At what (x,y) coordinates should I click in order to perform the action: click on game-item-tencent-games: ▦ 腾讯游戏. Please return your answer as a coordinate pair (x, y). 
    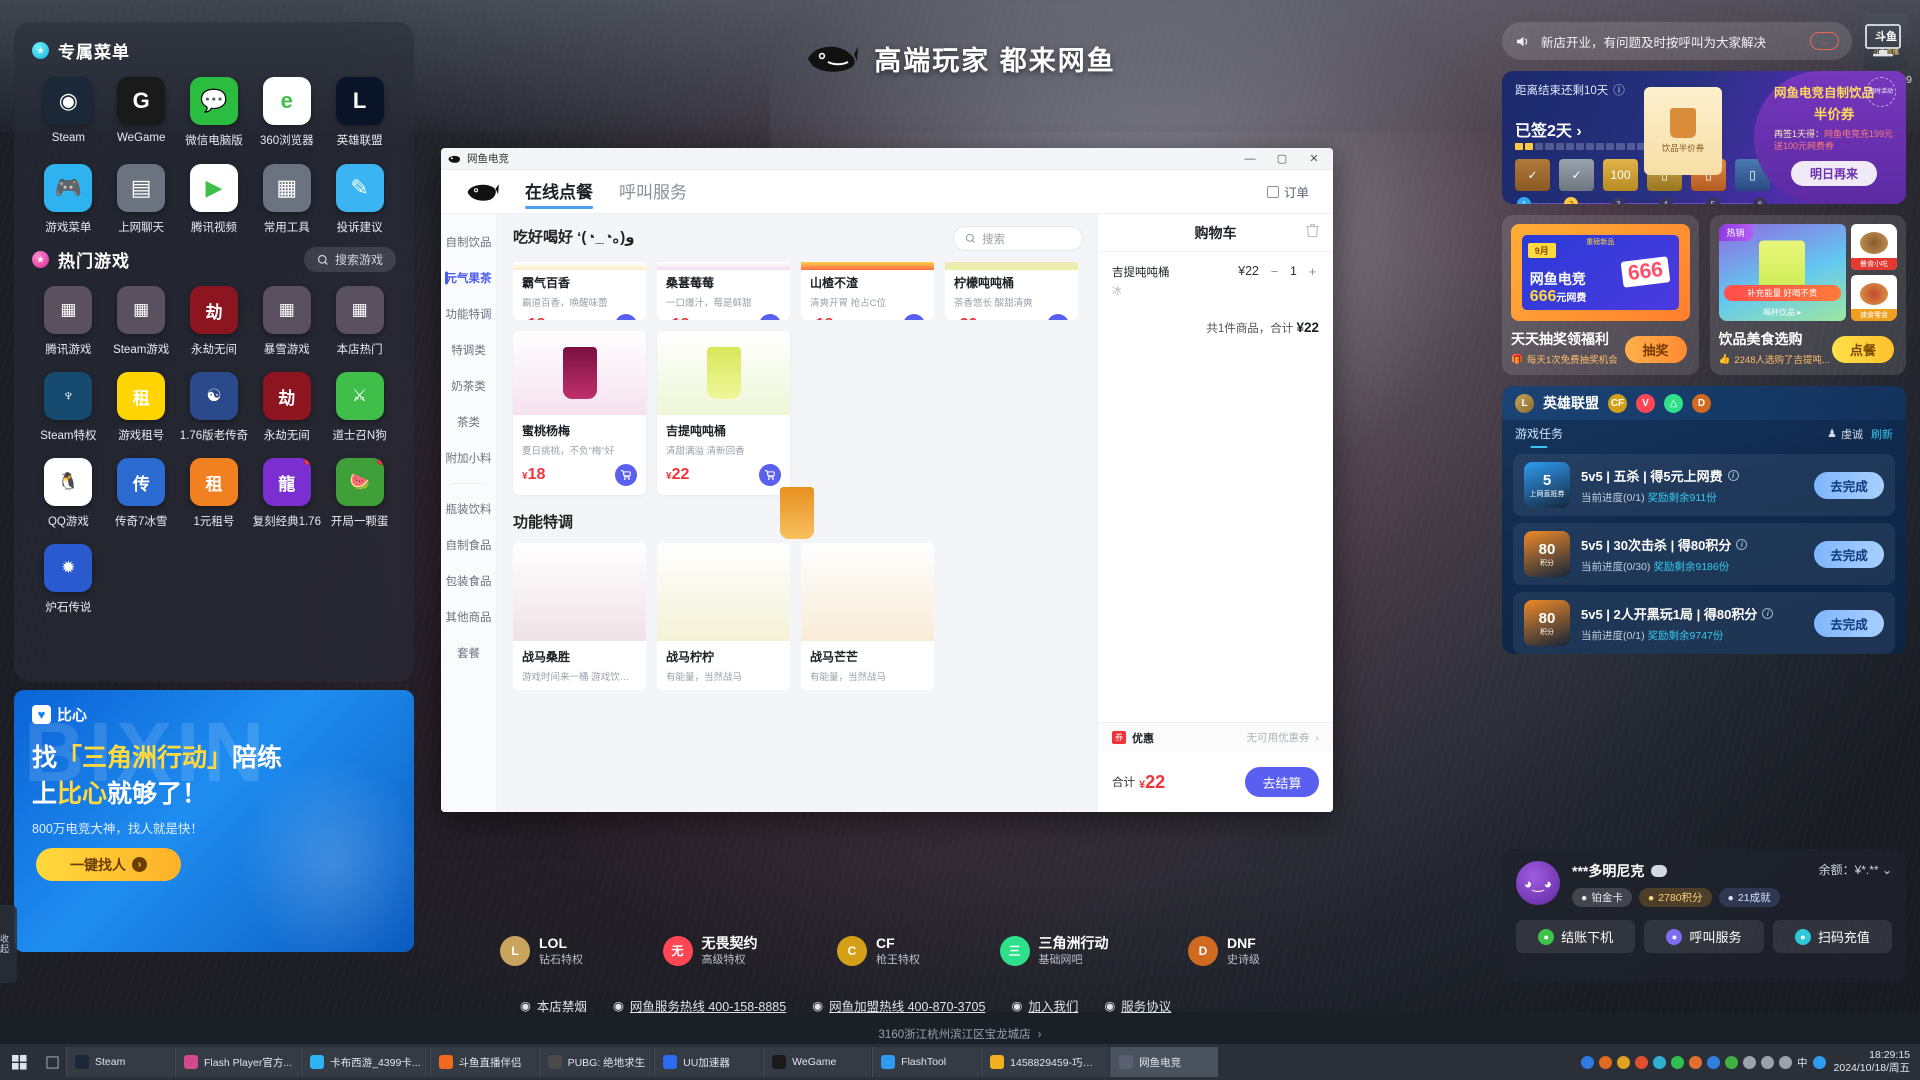
    Looking at the image, I should click on (68, 321).